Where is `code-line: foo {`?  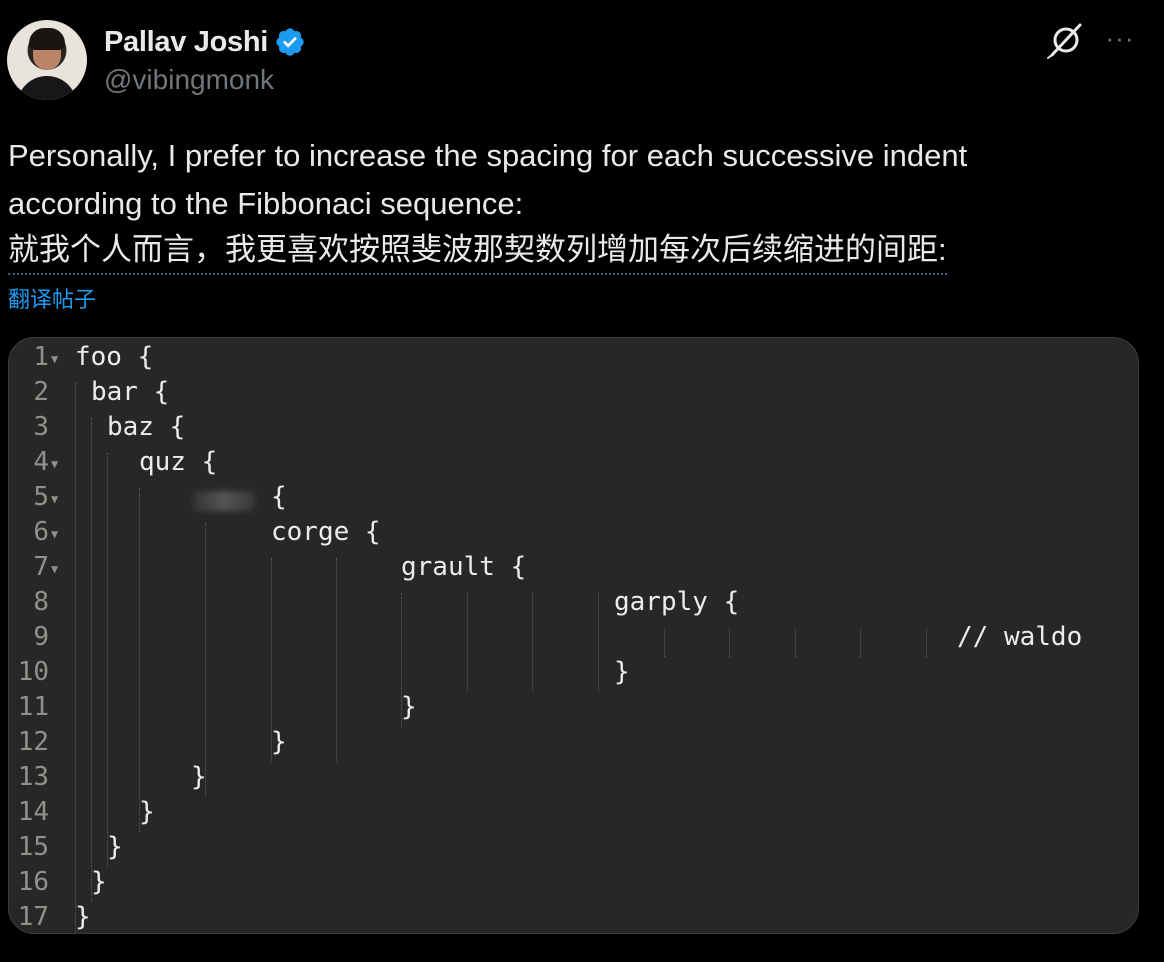 code-line: foo { is located at coordinates (114, 357).